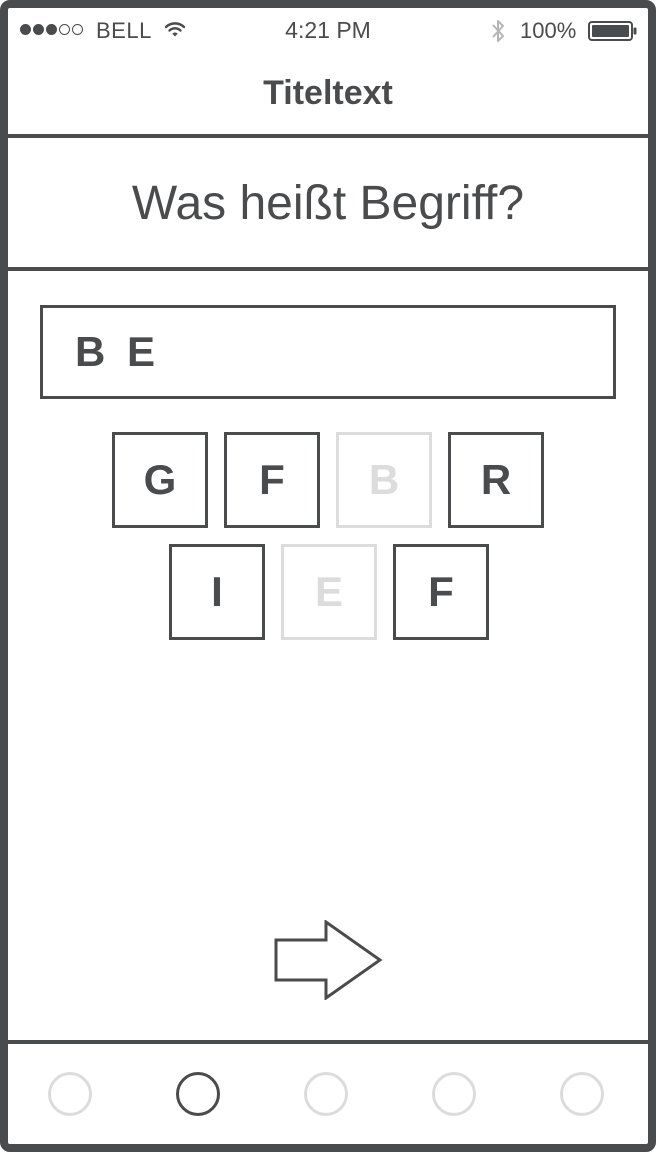  I want to click on page-indicator, so click(328, 1096).